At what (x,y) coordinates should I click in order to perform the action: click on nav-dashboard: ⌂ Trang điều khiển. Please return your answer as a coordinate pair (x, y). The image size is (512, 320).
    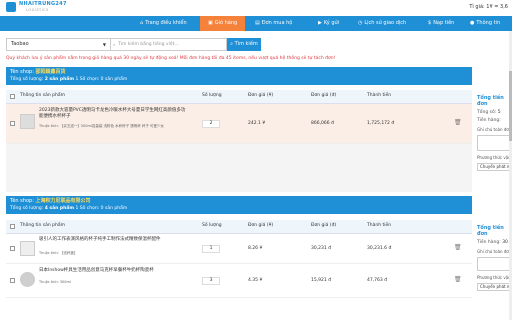
    Looking at the image, I should click on (163, 23).